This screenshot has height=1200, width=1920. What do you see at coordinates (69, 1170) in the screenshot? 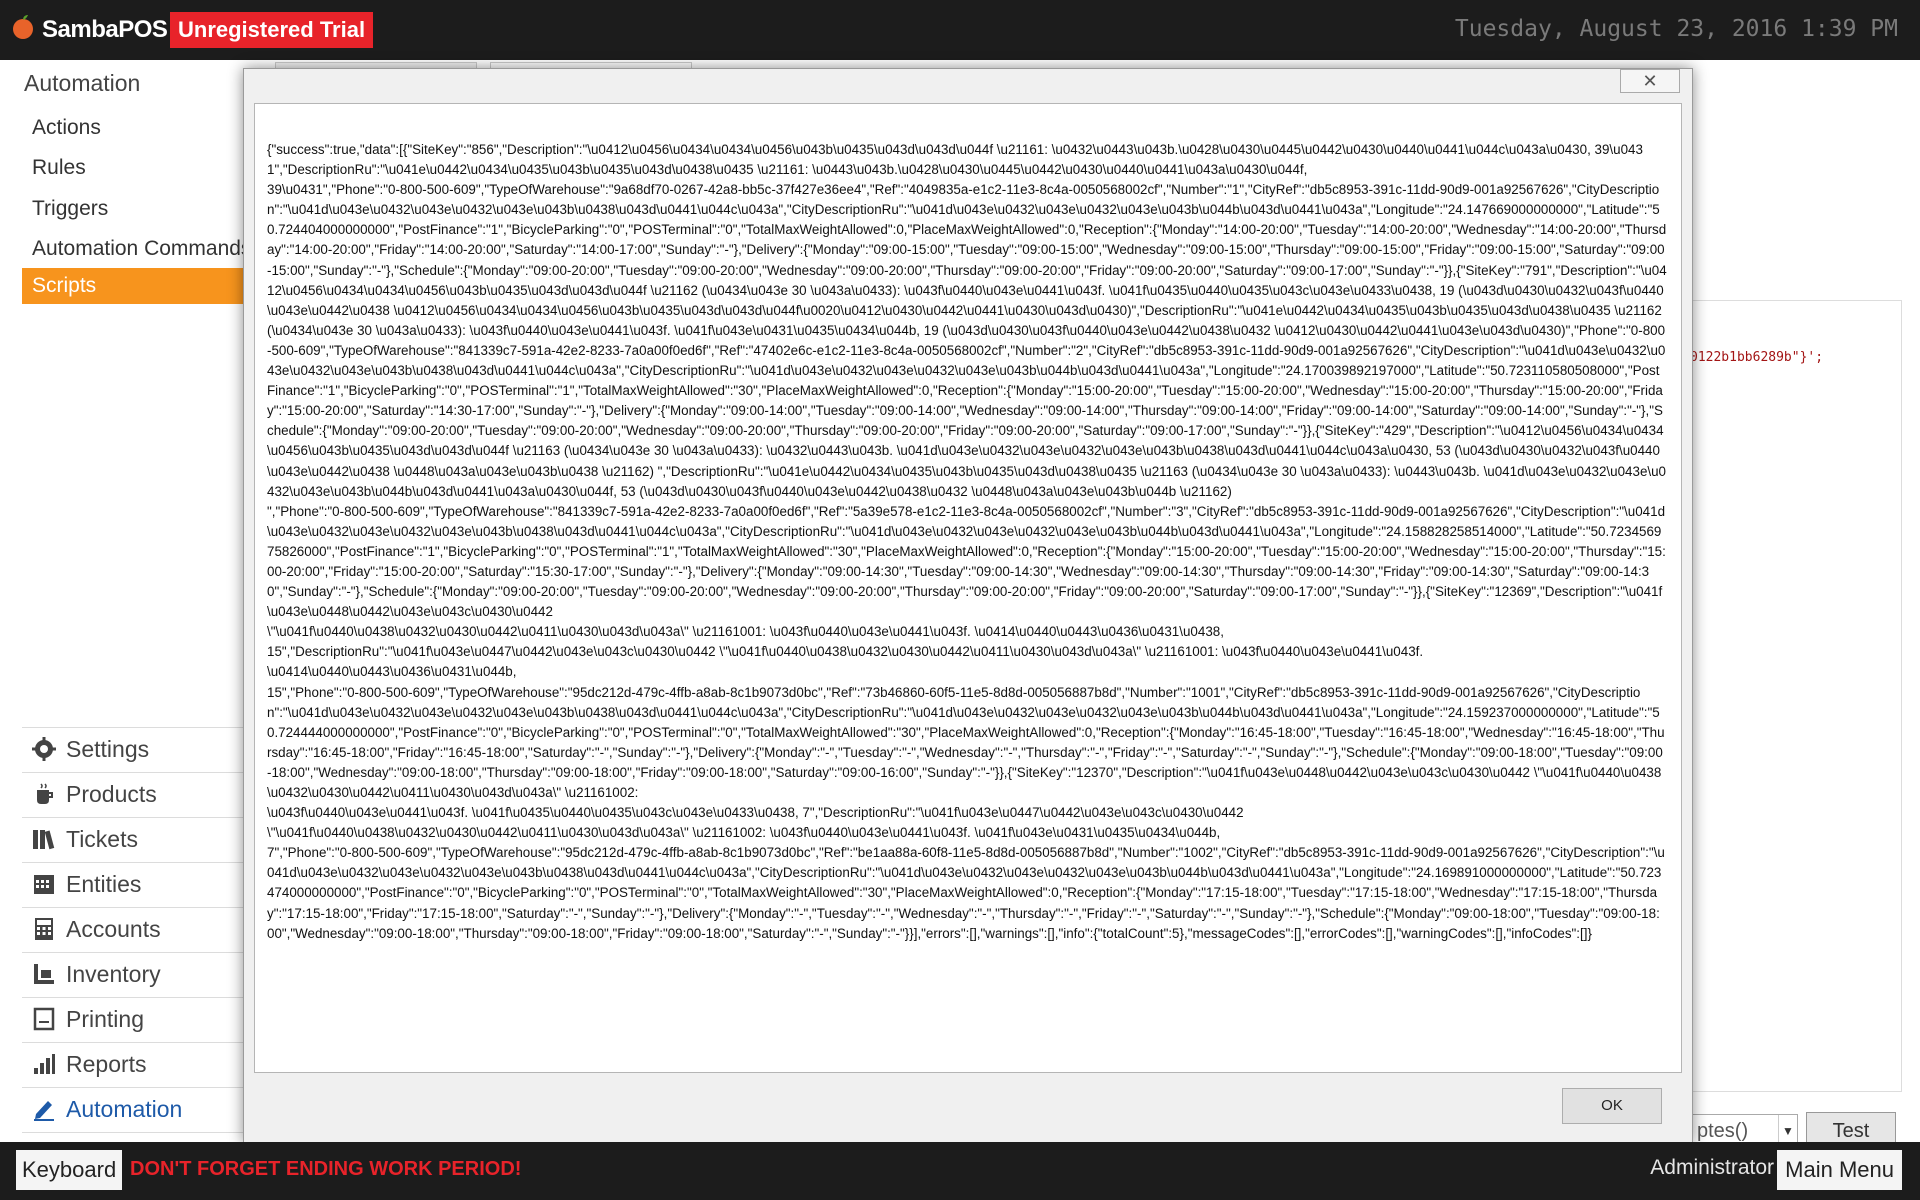
I see `keyboard-button: Keyboard` at bounding box center [69, 1170].